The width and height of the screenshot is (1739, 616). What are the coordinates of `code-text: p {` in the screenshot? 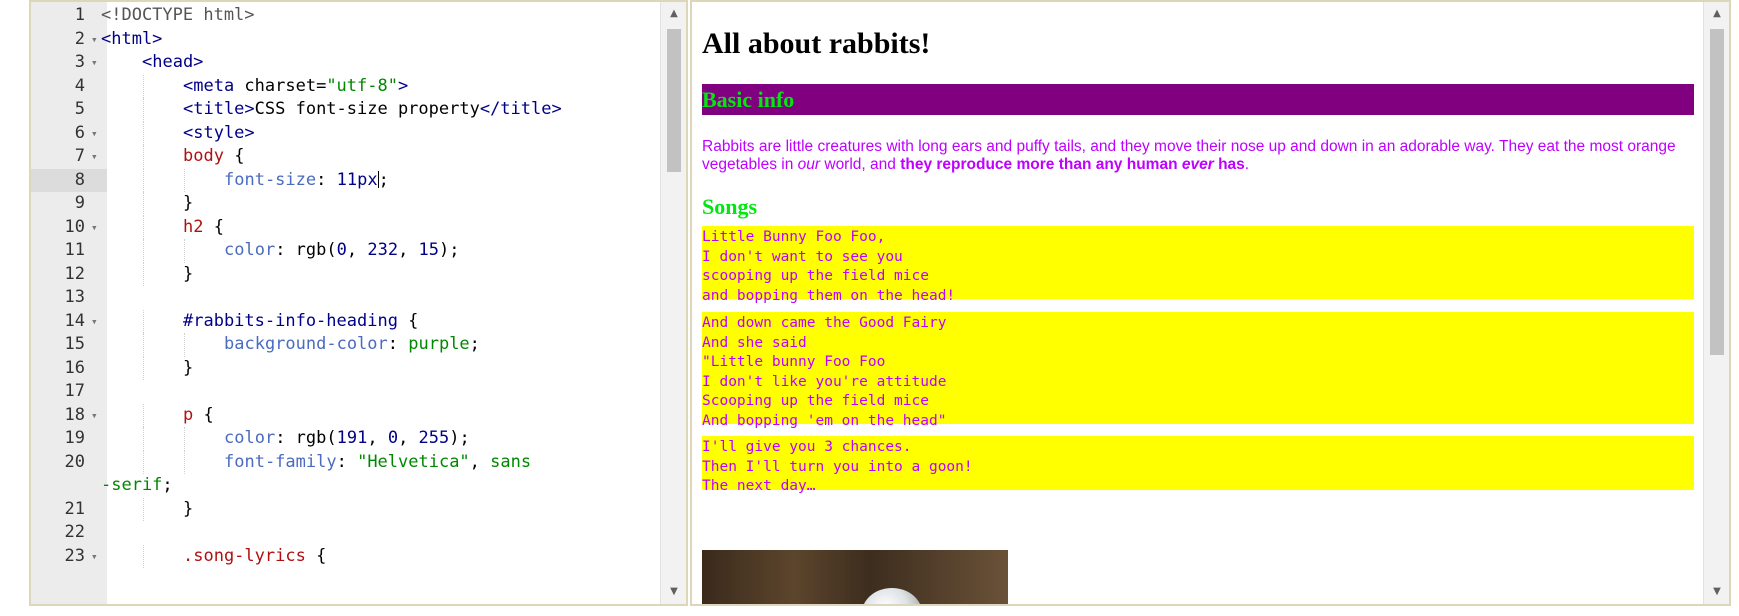 It's located at (198, 416).